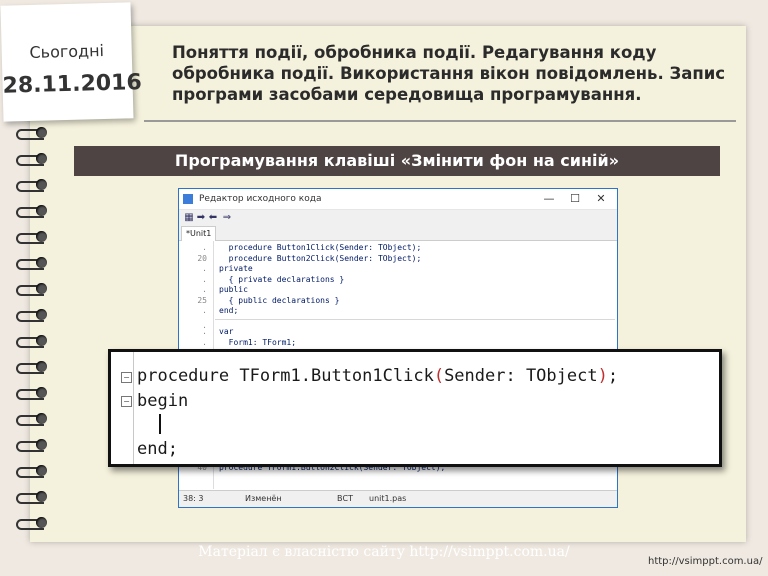 The image size is (768, 576). What do you see at coordinates (263, 498) in the screenshot?
I see `modified-status: Изменён` at bounding box center [263, 498].